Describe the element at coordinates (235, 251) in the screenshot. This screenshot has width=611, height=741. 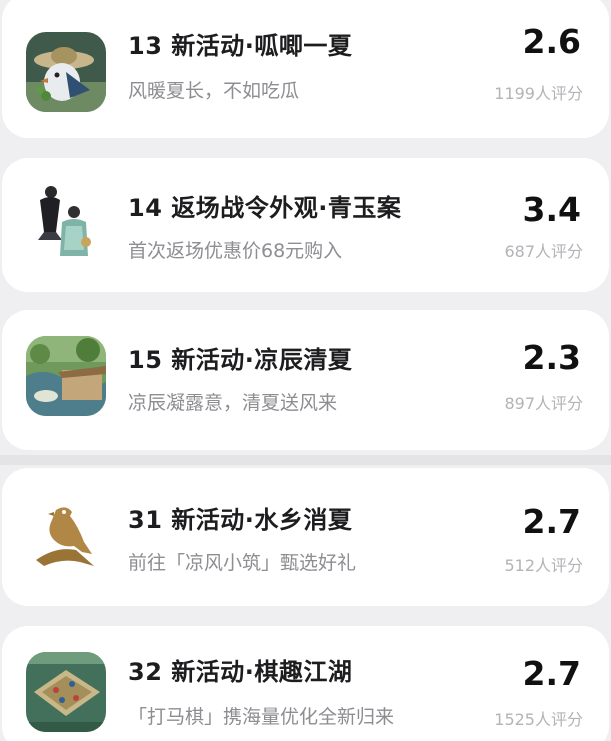
I see `activity-subtitle: 首次返场优惠价68元购入` at that location.